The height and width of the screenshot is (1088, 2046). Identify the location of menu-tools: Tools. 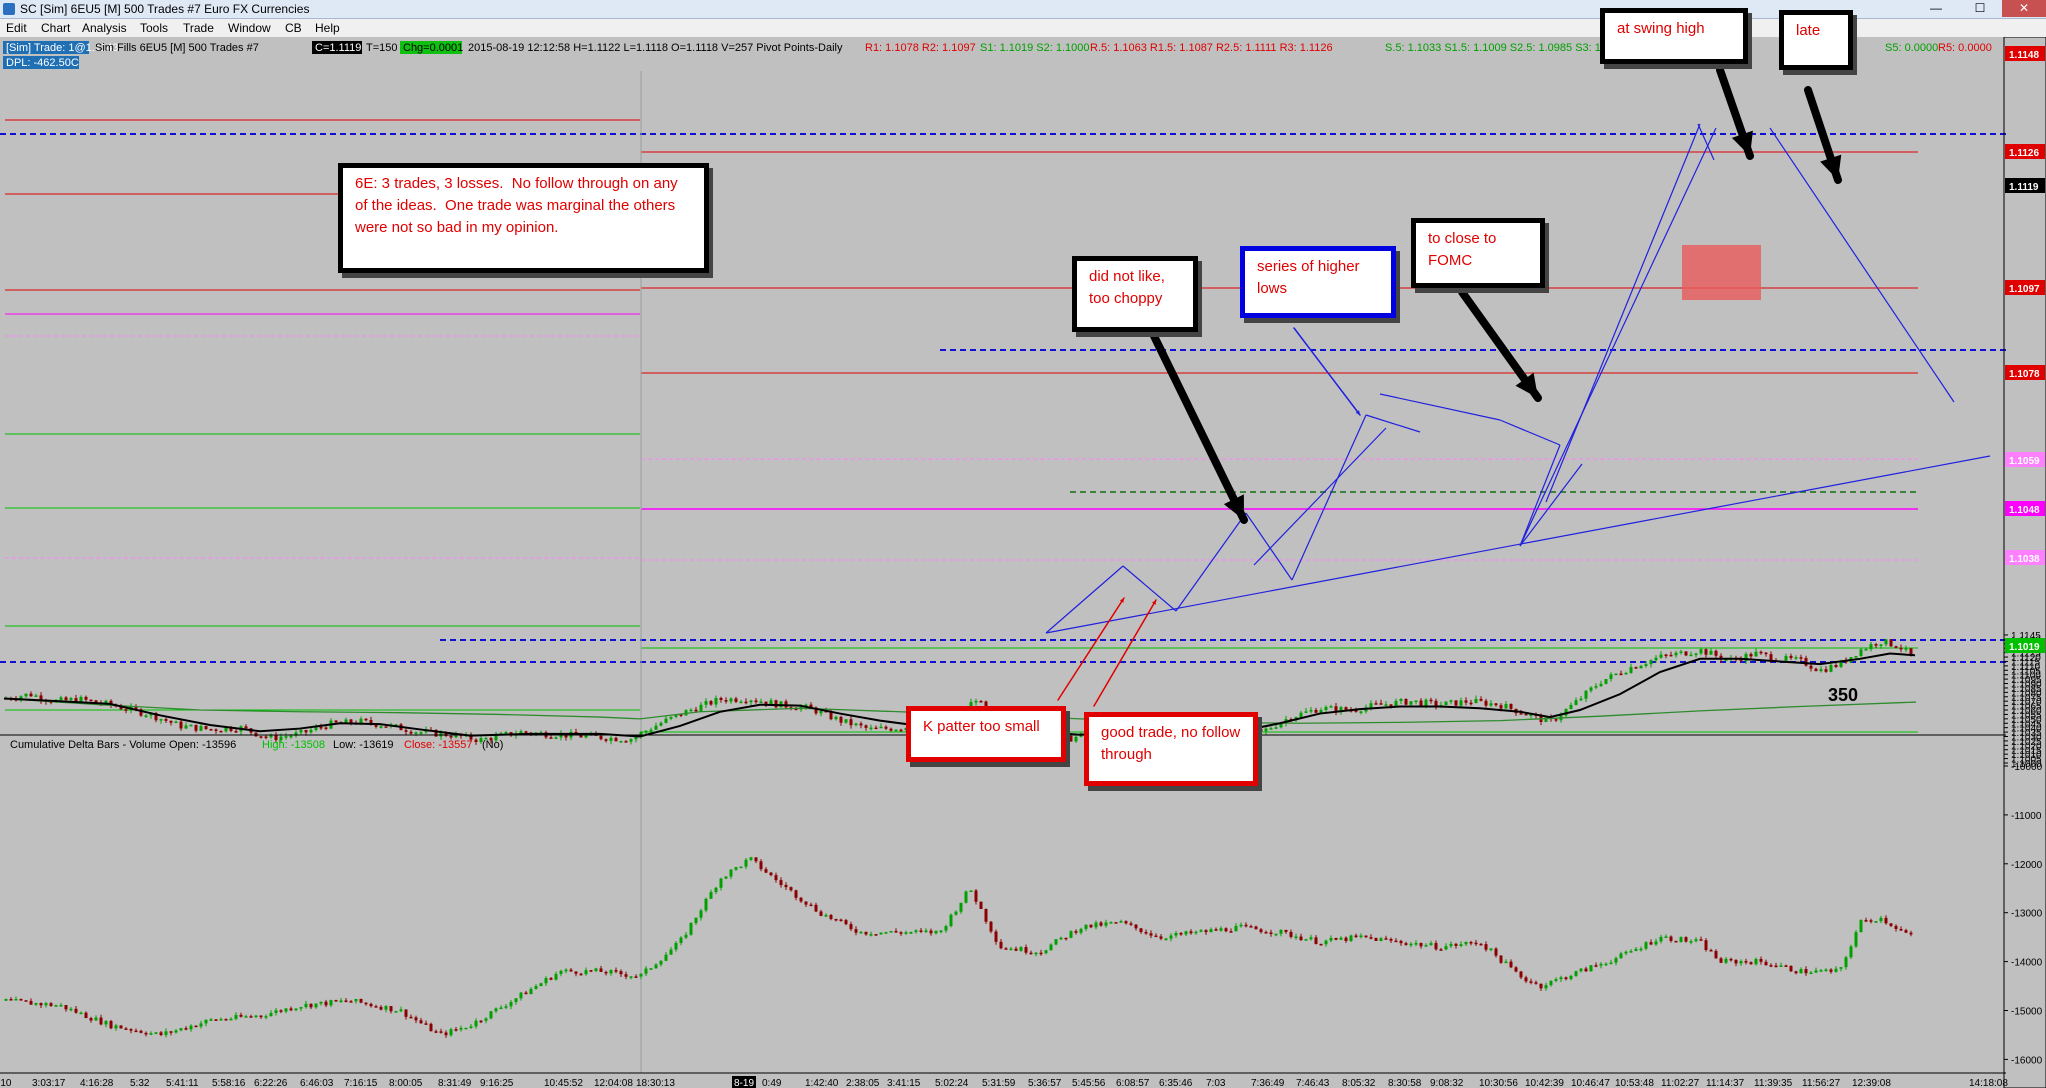
(154, 28).